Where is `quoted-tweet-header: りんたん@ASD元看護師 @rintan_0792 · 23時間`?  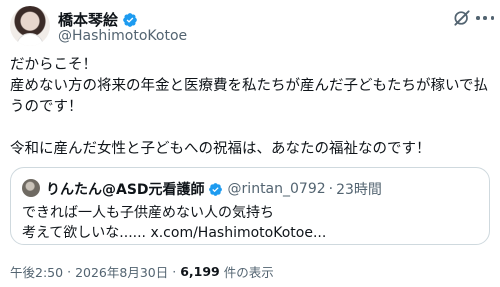
quoted-tweet-header: りんたん@ASD元看護師 @rintan_0792 · 23時間 is located at coordinates (214, 189).